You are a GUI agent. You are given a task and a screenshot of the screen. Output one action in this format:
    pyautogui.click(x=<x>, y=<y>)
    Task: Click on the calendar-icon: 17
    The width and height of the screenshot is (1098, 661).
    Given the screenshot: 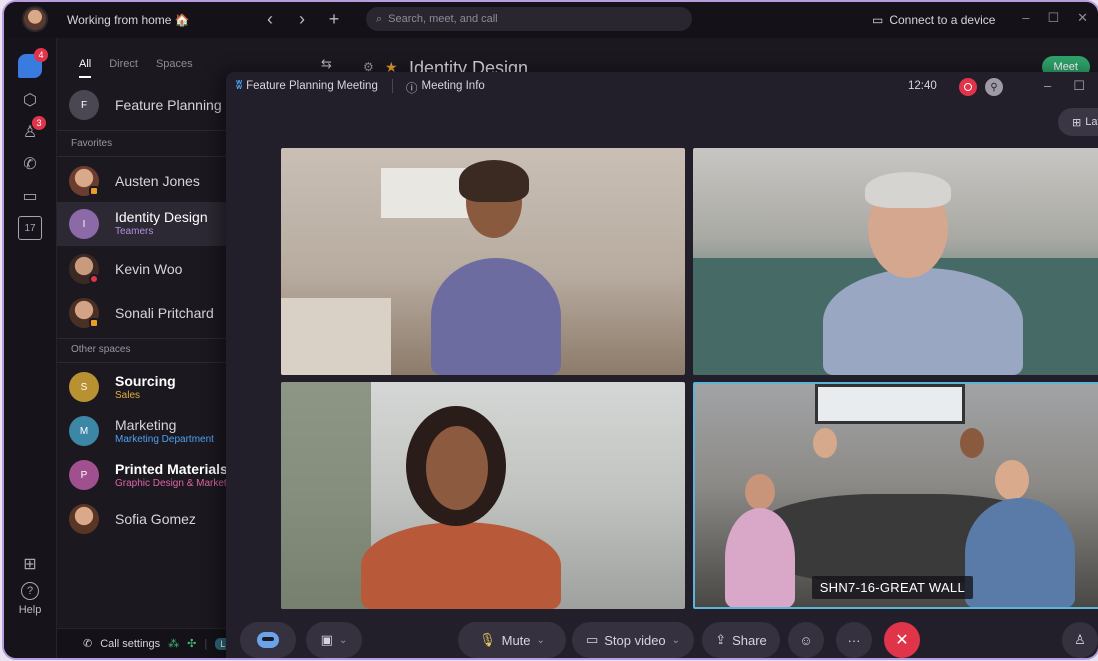 What is the action you would take?
    pyautogui.click(x=30, y=228)
    